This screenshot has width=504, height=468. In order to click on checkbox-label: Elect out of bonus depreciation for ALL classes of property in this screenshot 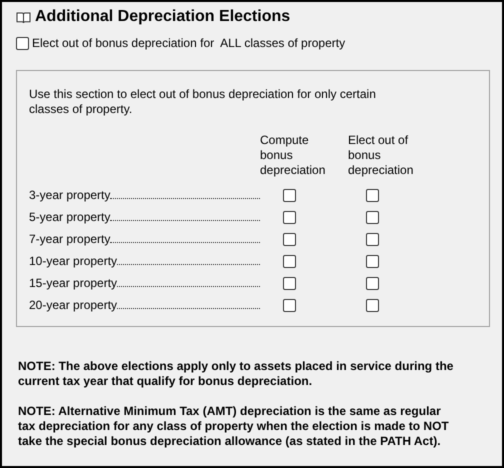, I will do `click(189, 43)`.